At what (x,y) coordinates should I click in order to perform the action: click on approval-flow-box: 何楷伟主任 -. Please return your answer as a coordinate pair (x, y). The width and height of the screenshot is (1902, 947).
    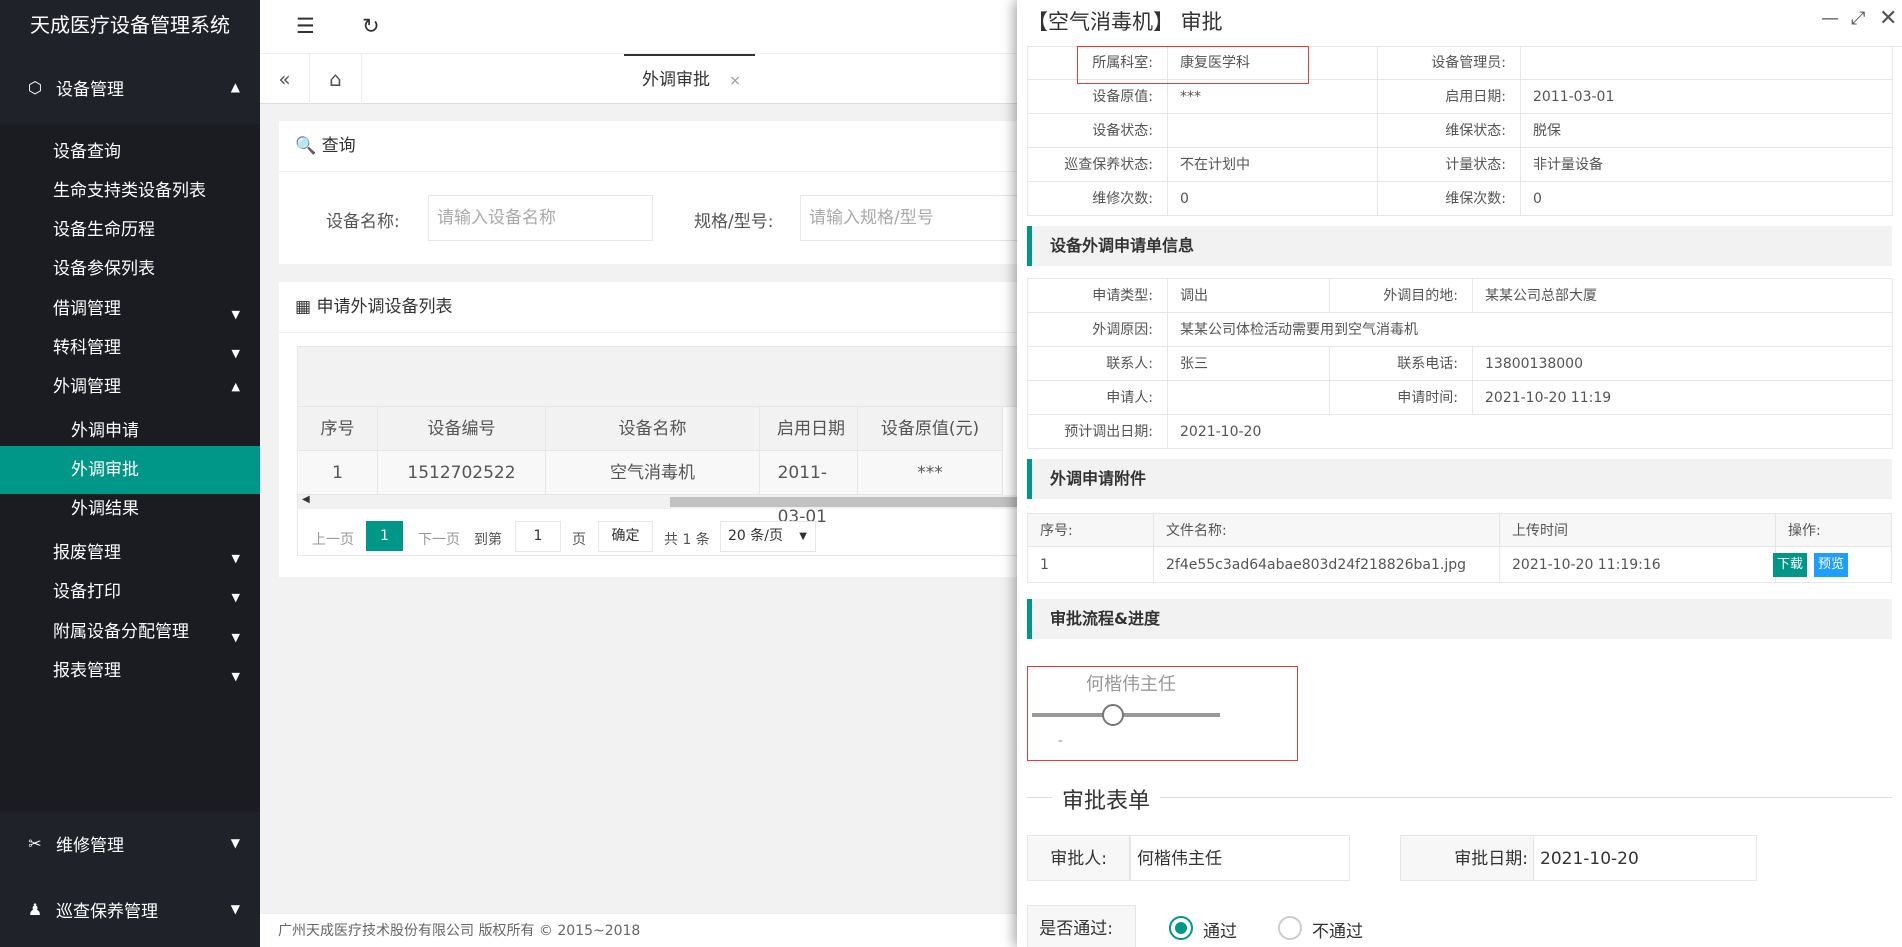
    Looking at the image, I should click on (1162, 713).